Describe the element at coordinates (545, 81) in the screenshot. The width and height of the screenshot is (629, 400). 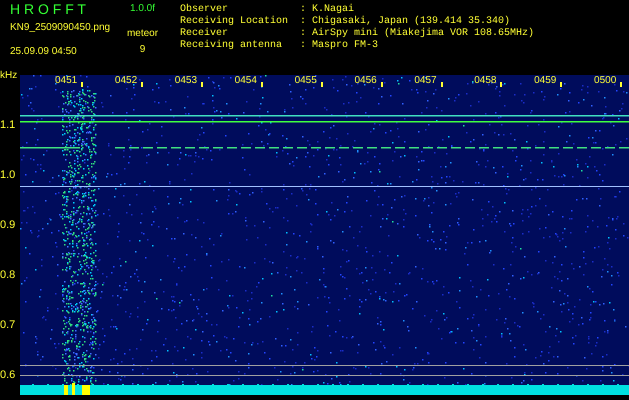
I see `time-label: 0459` at that location.